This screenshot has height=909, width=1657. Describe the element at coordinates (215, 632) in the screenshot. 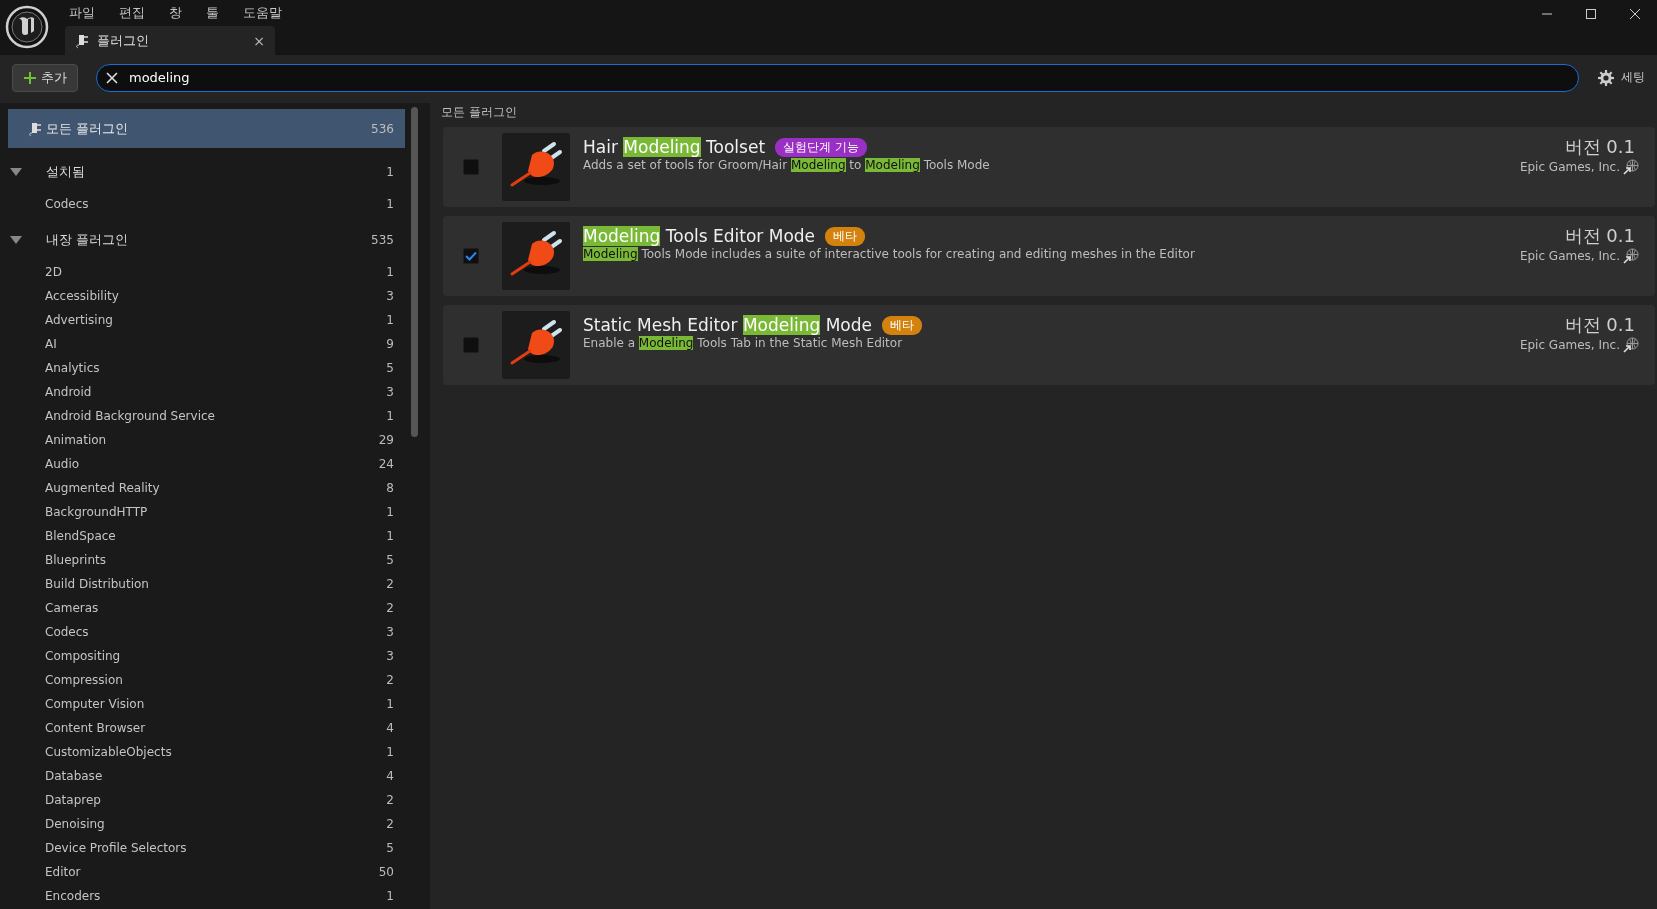

I see `category-item: Codecs 3` at that location.